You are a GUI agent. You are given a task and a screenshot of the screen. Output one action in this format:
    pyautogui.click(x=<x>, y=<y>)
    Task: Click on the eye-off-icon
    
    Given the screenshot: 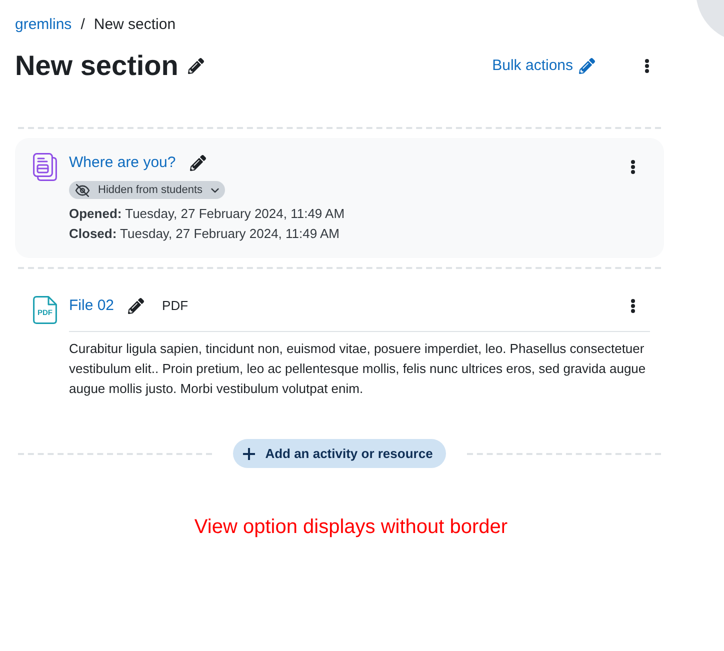 What is the action you would take?
    pyautogui.click(x=82, y=190)
    